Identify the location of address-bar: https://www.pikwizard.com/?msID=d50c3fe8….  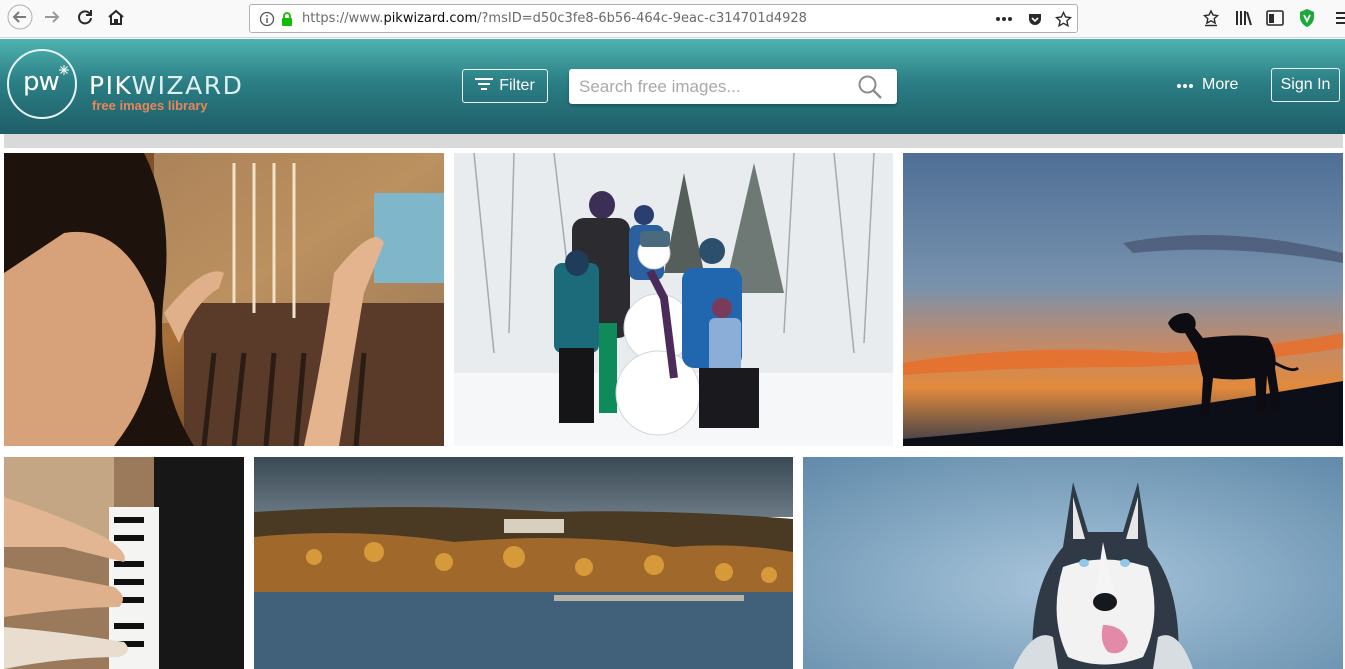
(663, 18).